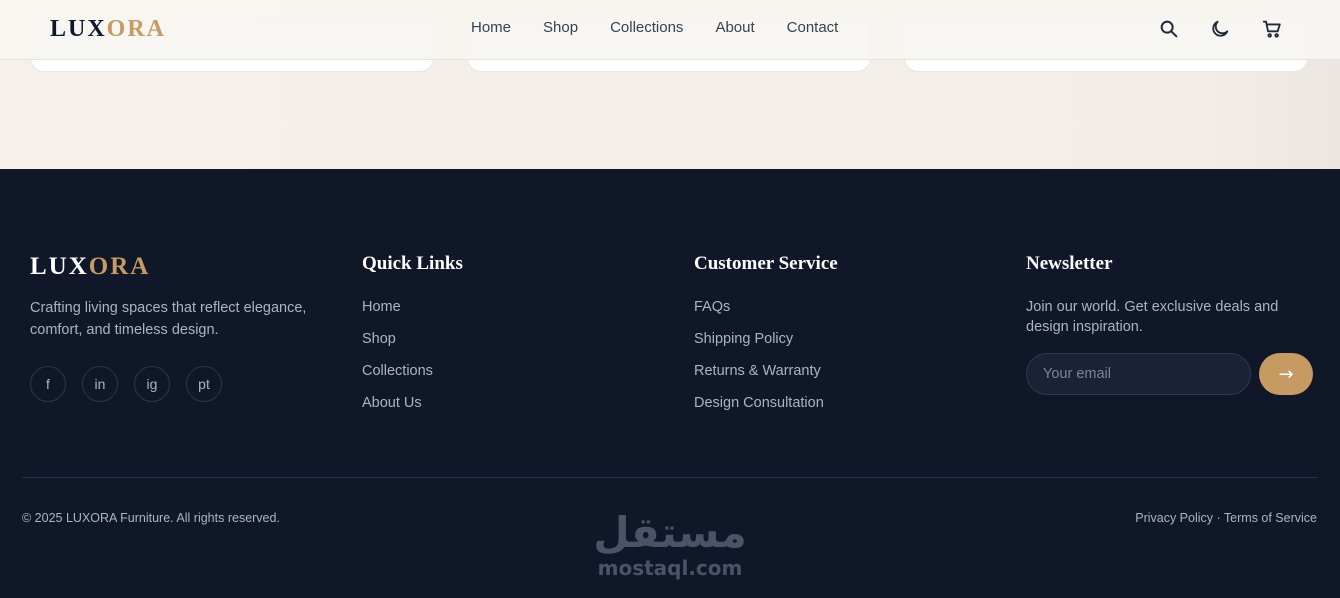 This screenshot has height=598, width=1340. I want to click on watermark-arabic: مستقل, so click(670, 532).